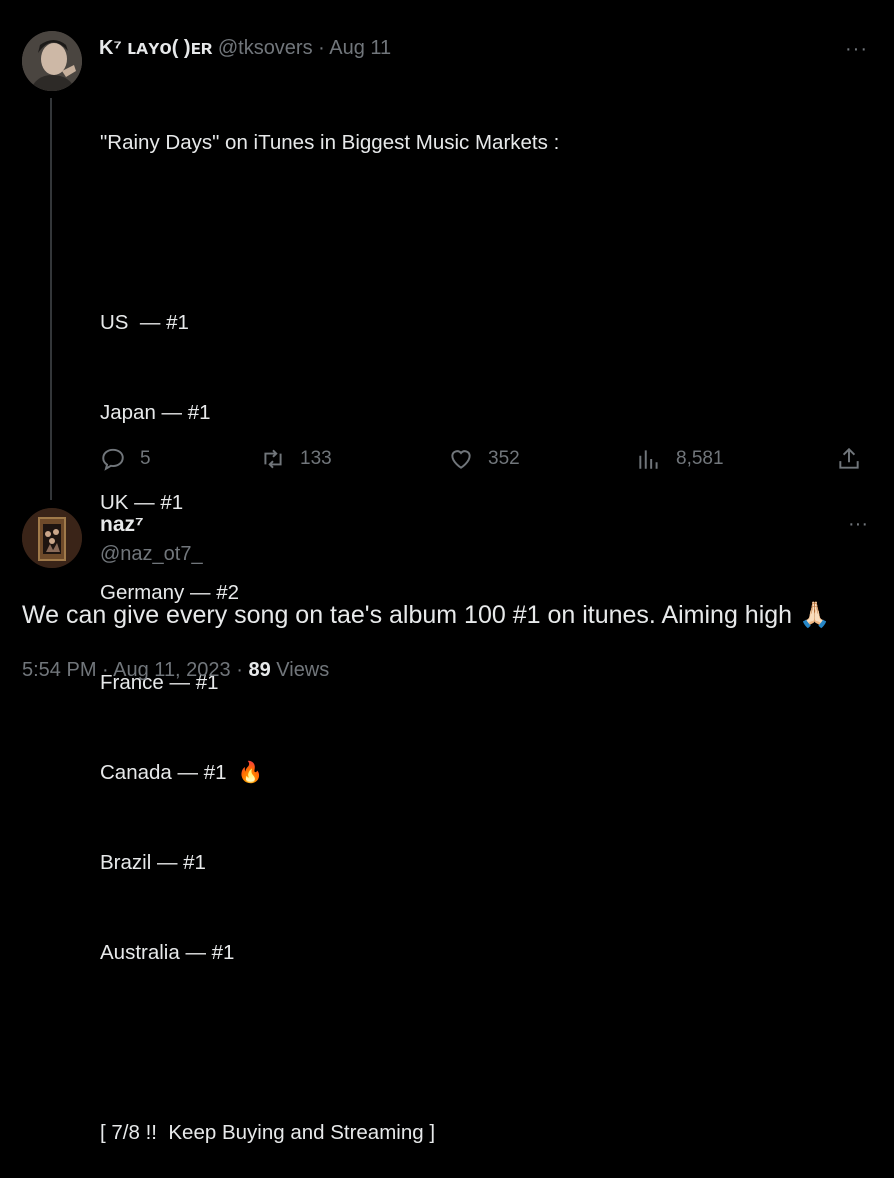  I want to click on tweet1-header: K⁷ ʟᴀʏᴏ( )ᴇʀ @tksovers · Aug 11, so click(245, 48).